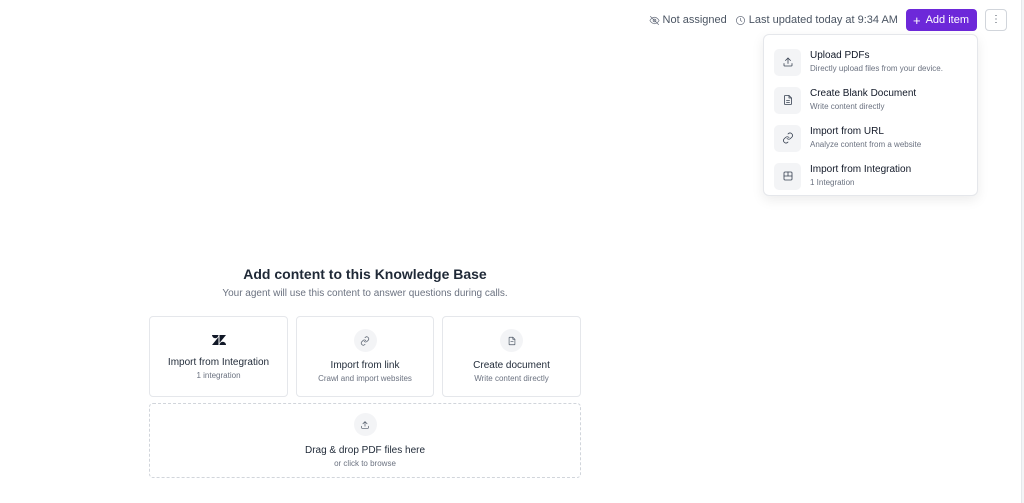 This screenshot has width=1024, height=503. I want to click on plus-icon: +, so click(916, 20).